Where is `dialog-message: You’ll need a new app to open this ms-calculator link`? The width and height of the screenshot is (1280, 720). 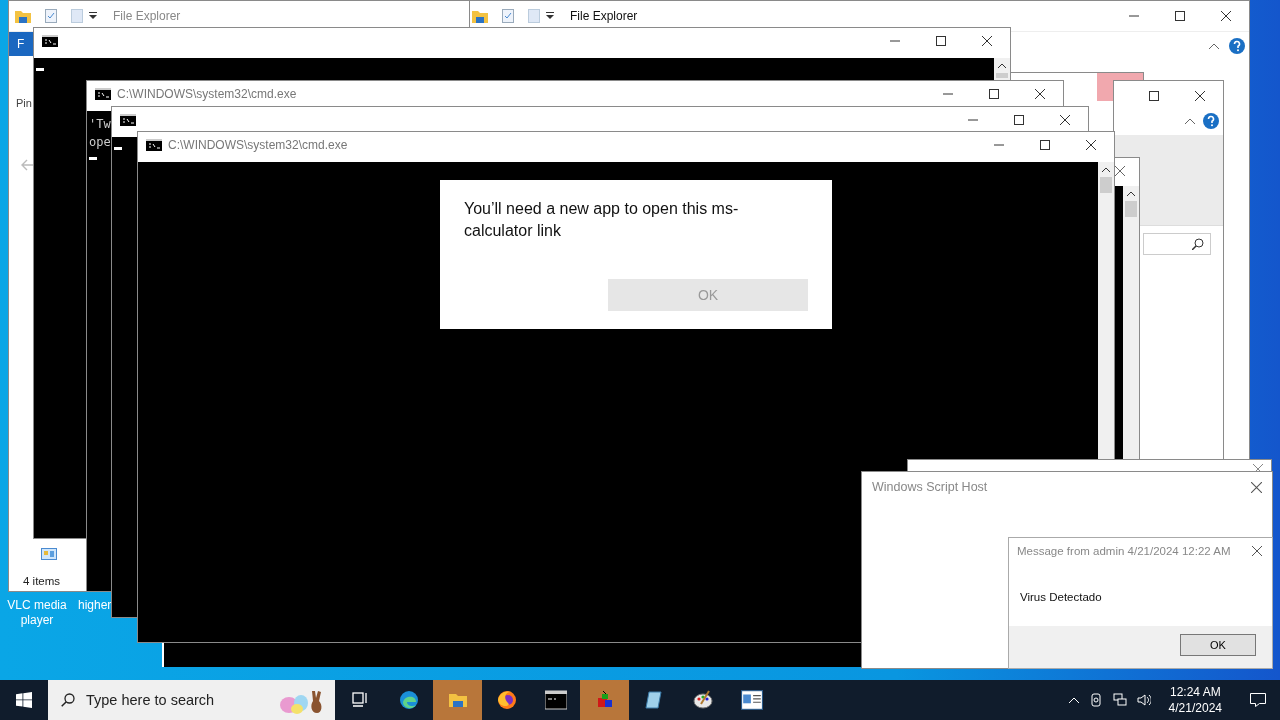
dialog-message: You’ll need a new app to open this ms-calculator link is located at coordinates (602, 220).